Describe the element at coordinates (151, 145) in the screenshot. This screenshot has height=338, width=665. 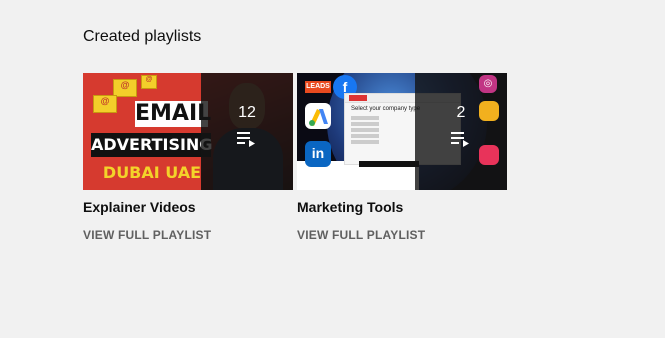
I see `thumbnail-text-advertising: ADVERTISING` at that location.